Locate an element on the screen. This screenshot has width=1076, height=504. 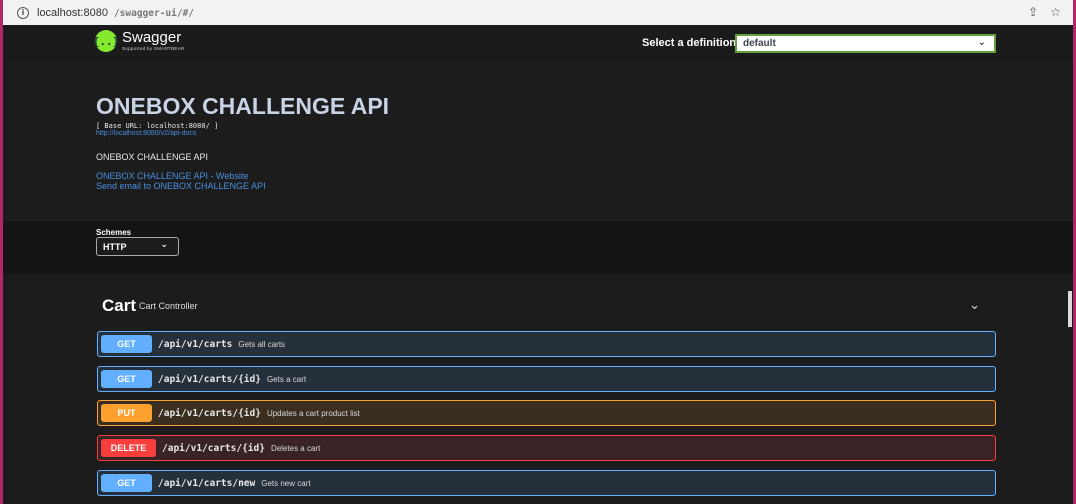
base-url: [ Base URL: localhost:8080/ ] is located at coordinates (157, 126).